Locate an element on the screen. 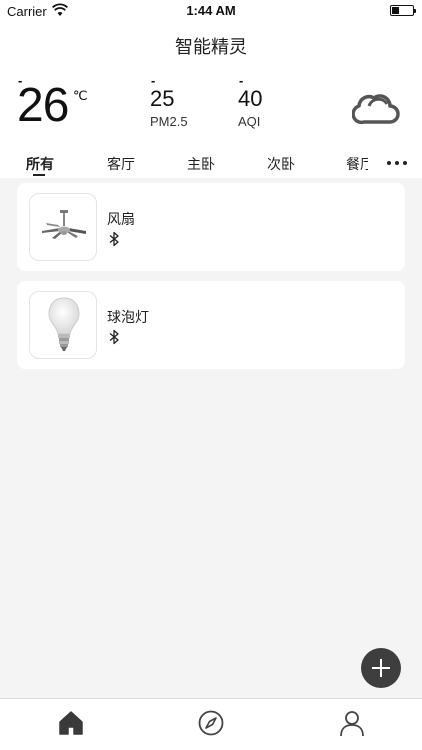 The height and width of the screenshot is (750, 422). cloud-icon is located at coordinates (376, 109).